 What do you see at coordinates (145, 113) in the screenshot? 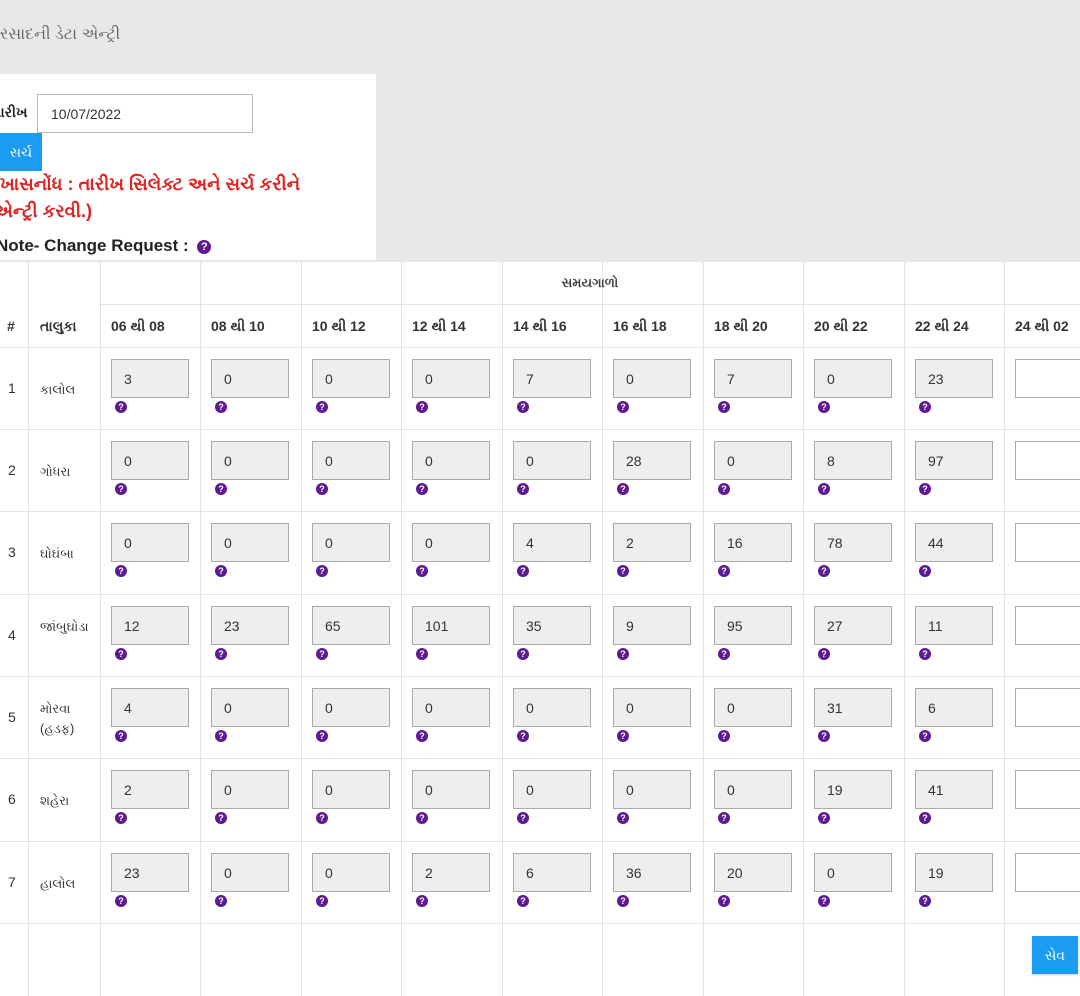
I see `date-input` at bounding box center [145, 113].